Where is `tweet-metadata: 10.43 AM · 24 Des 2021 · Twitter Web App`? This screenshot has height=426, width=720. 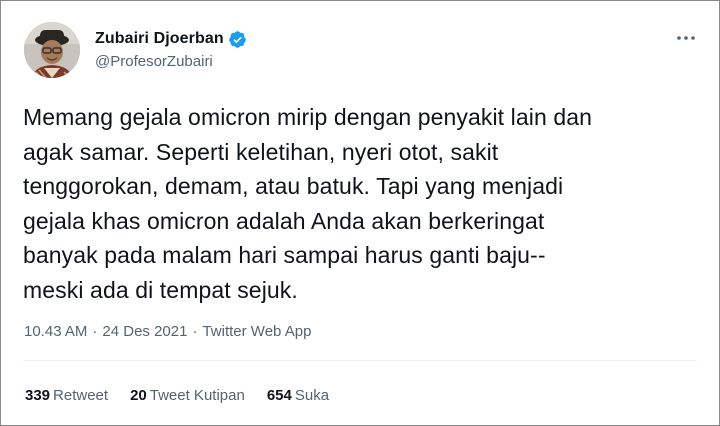
tweet-metadata: 10.43 AM · 24 Des 2021 · Twitter Web App is located at coordinates (167, 331).